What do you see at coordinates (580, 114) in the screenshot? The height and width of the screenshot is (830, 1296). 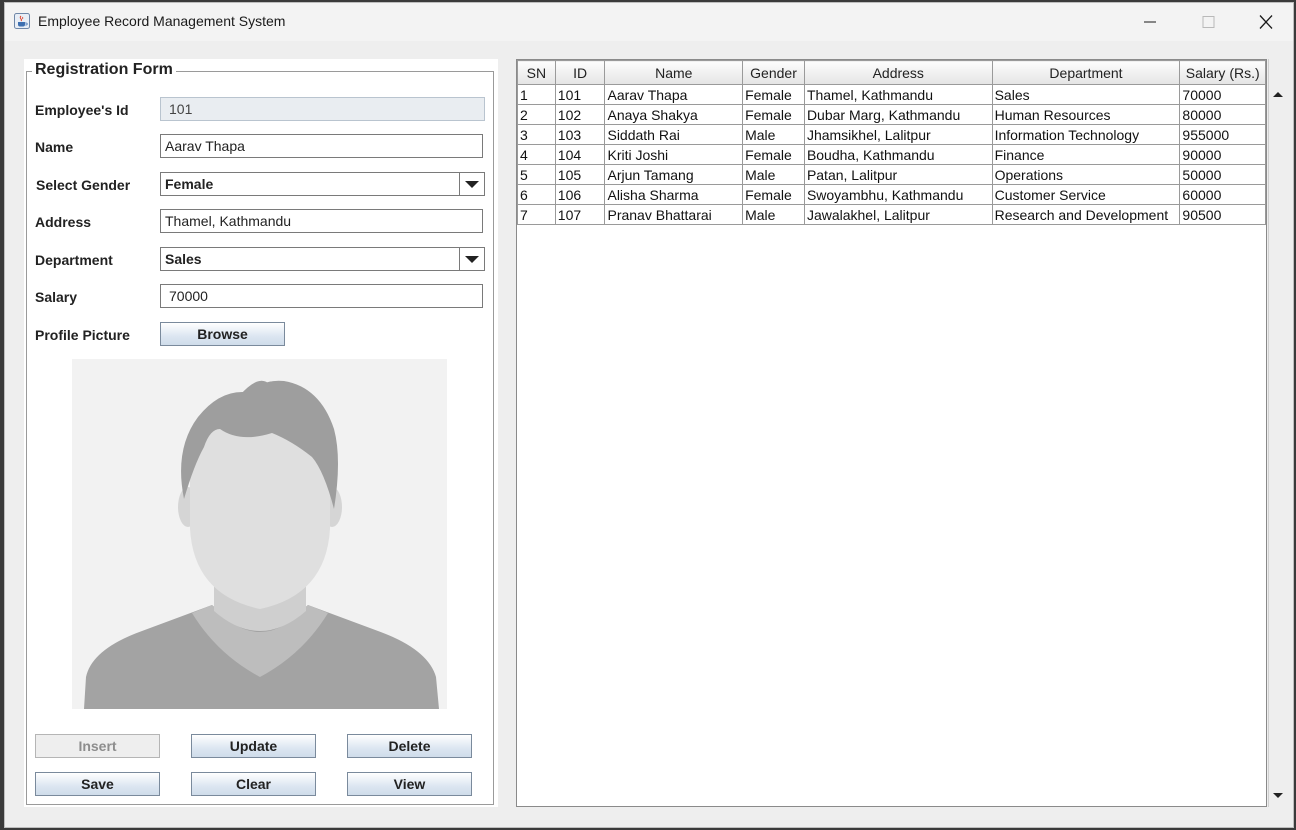 I see `table-cell: 102` at bounding box center [580, 114].